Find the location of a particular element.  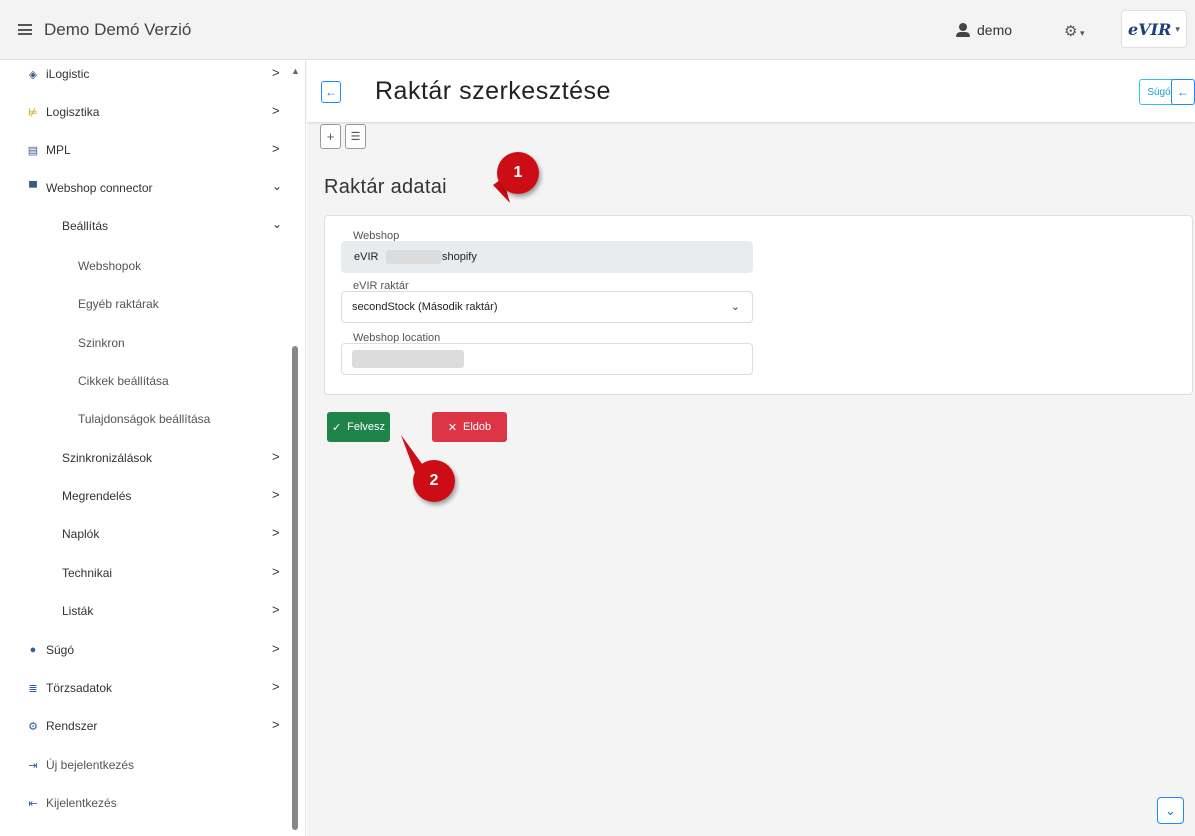

callout-arrows is located at coordinates (455, 328).